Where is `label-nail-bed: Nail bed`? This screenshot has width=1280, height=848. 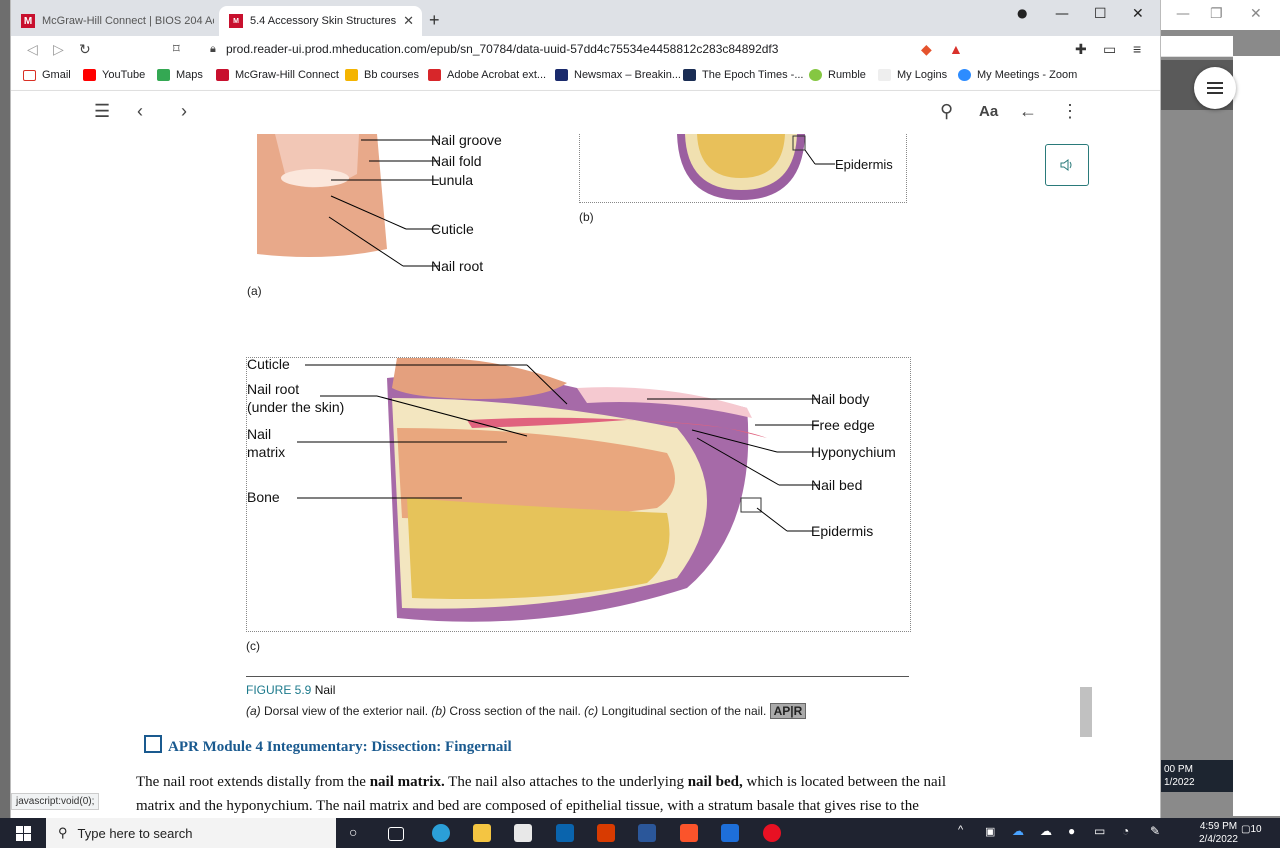
label-nail-bed: Nail bed is located at coordinates (837, 485).